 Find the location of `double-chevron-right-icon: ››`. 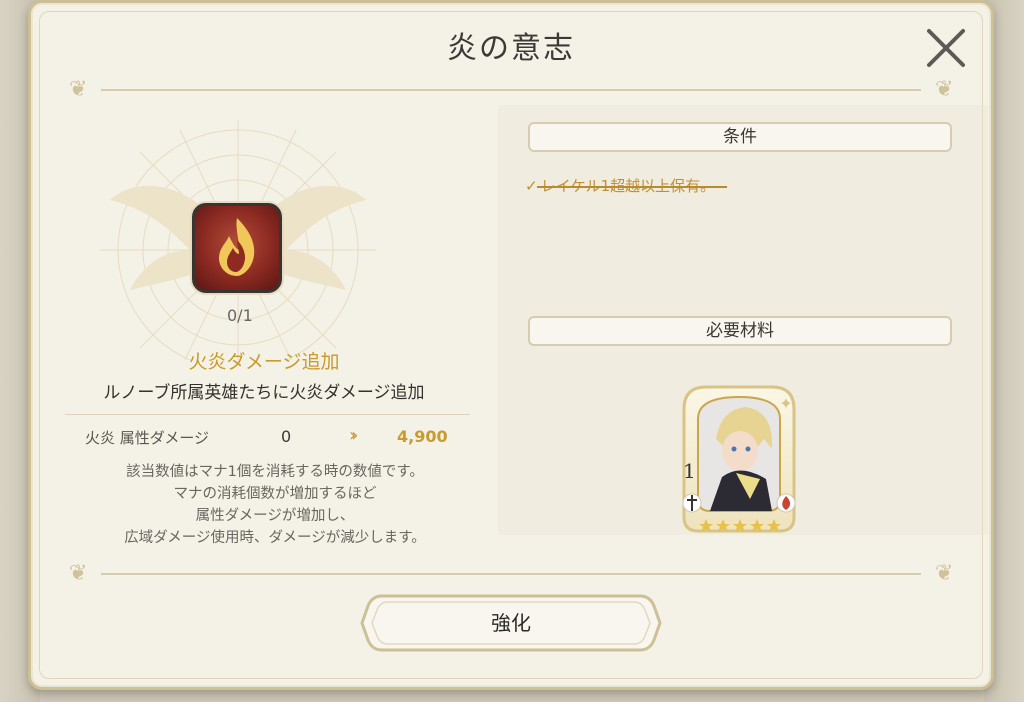

double-chevron-right-icon: ›› is located at coordinates (354, 435).